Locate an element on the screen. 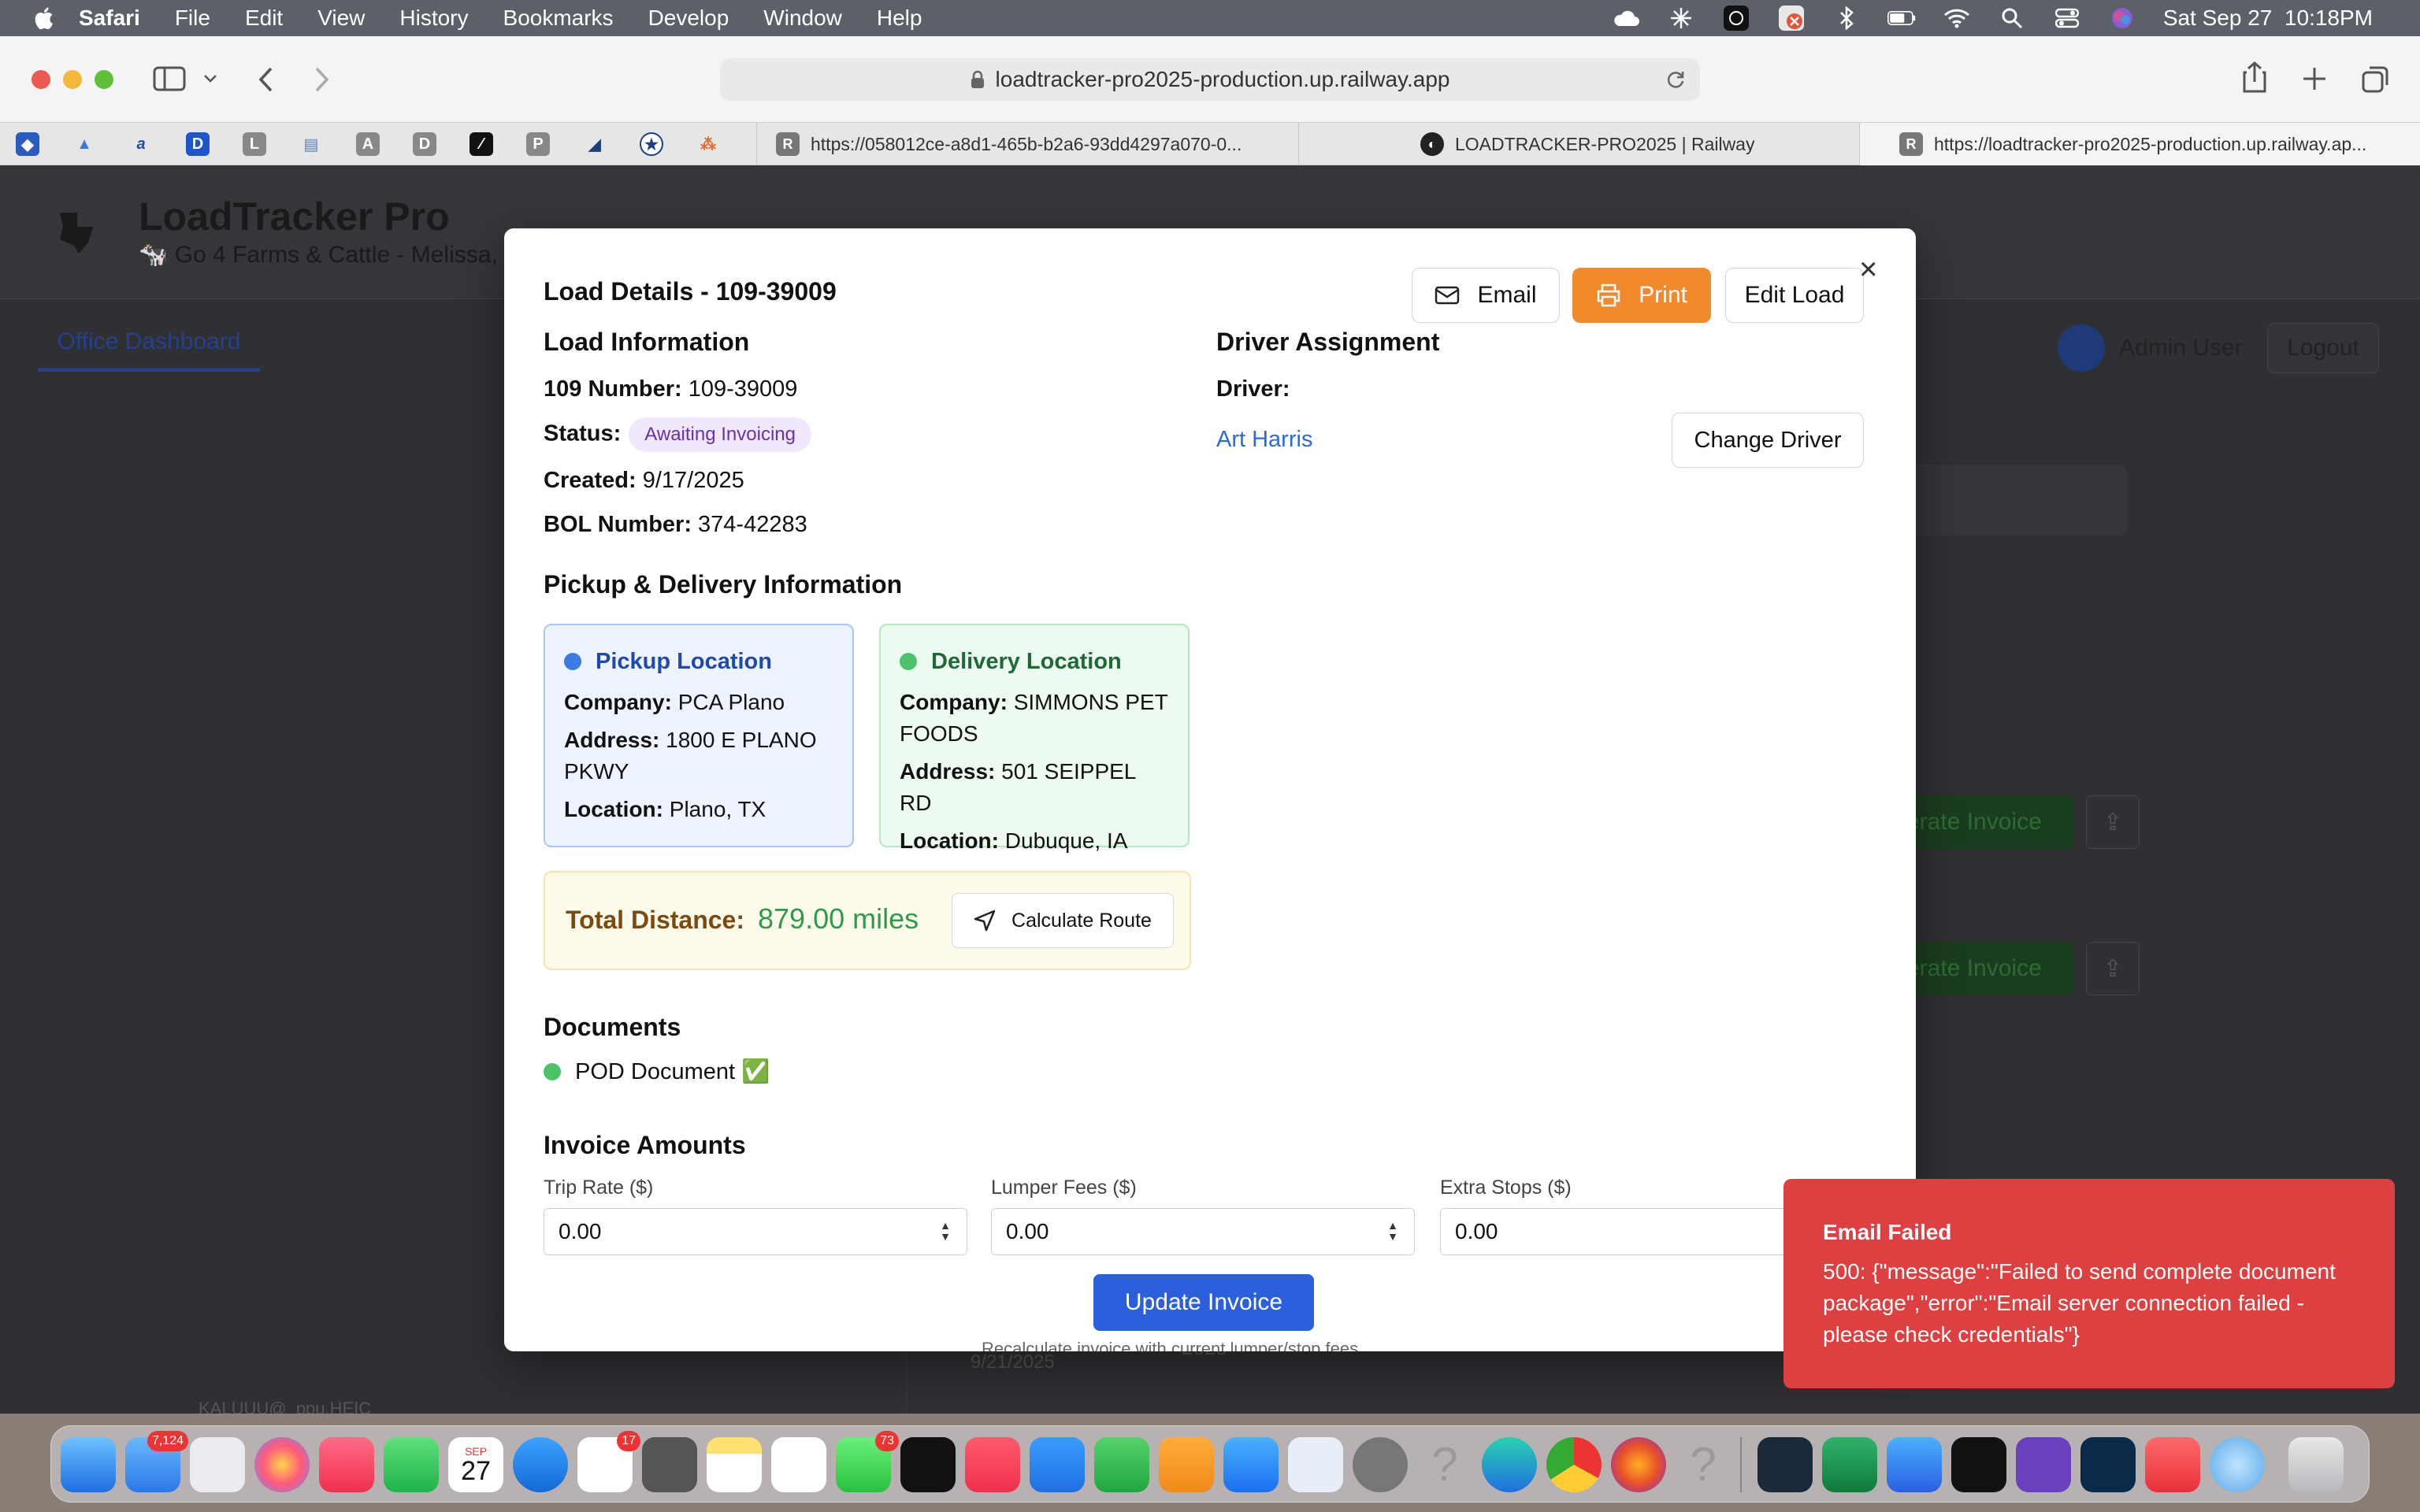  favorite-hub-icon: ⁂ is located at coordinates (708, 144).